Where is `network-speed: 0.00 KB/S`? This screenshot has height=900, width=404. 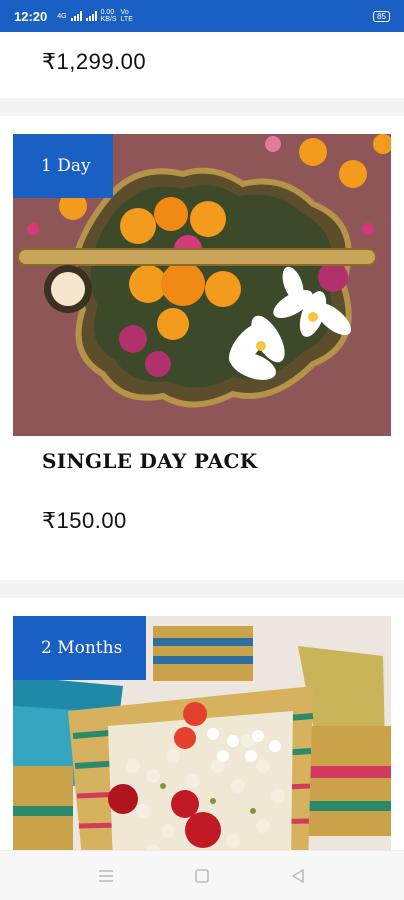 network-speed: 0.00 KB/S is located at coordinates (109, 16).